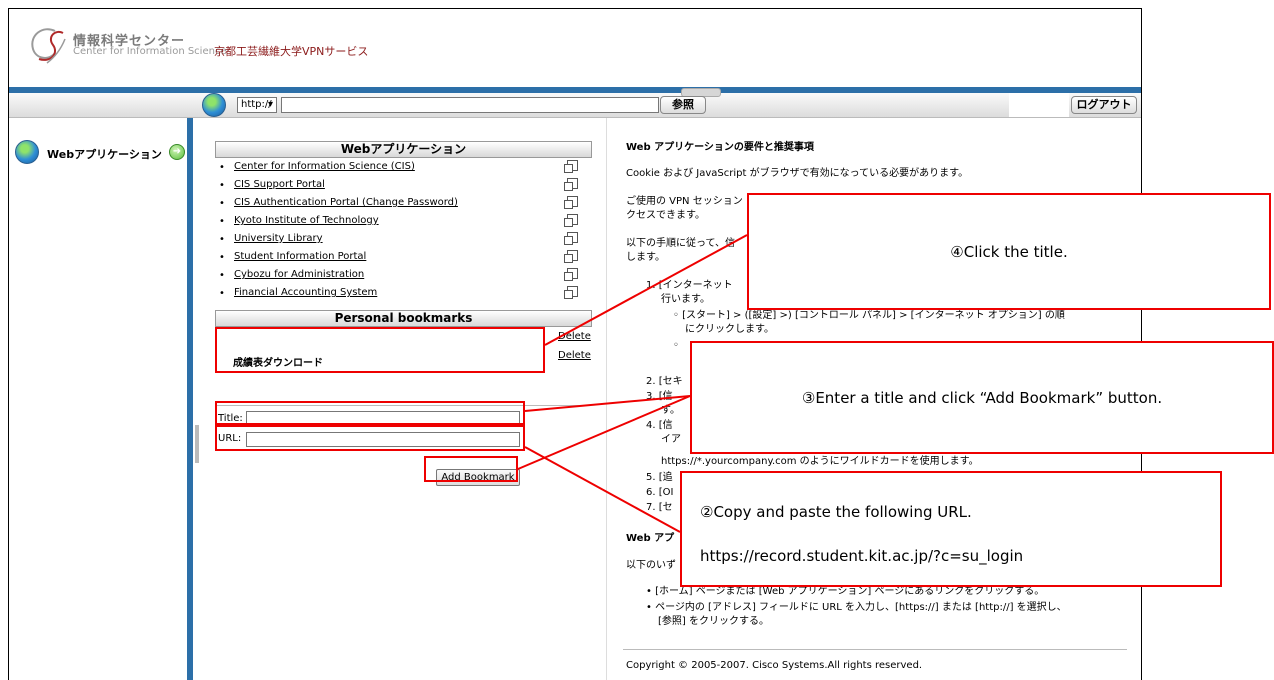 The height and width of the screenshot is (680, 1274). I want to click on column-divider, so click(606, 399).